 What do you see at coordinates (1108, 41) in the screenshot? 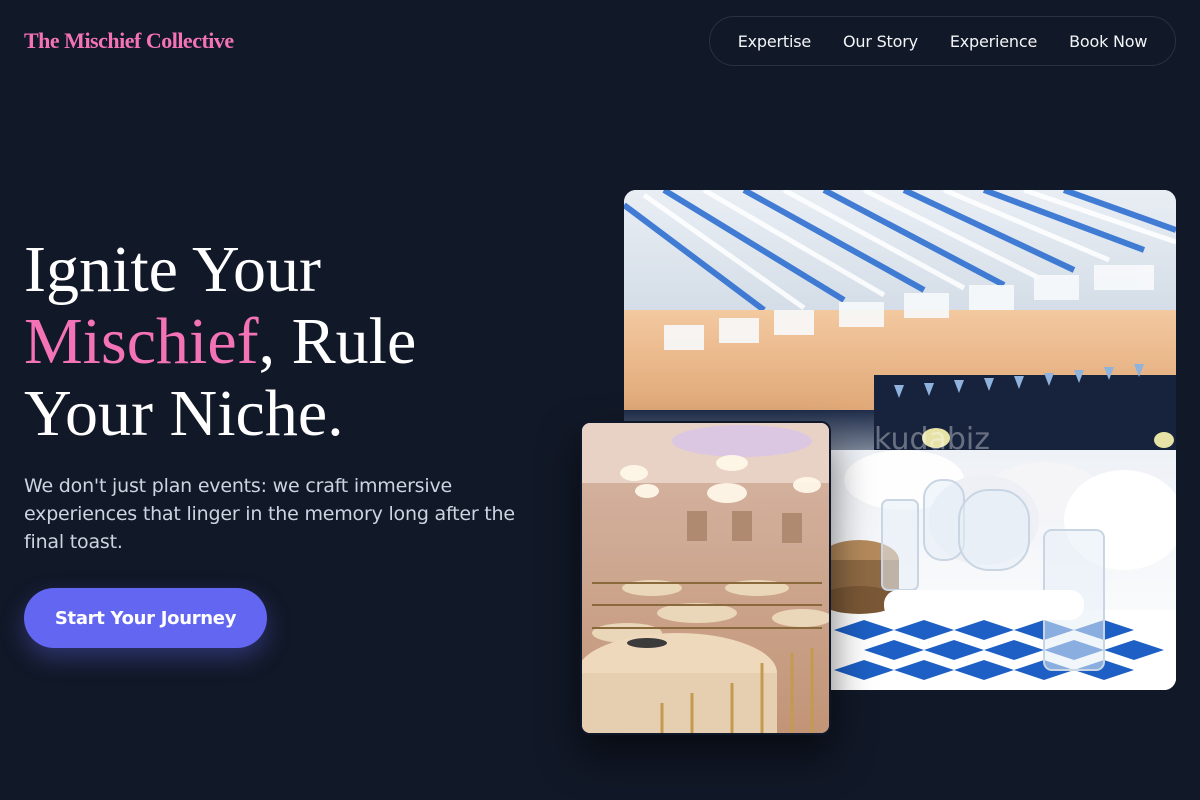
I see `nav-item-book-now: Book Now` at bounding box center [1108, 41].